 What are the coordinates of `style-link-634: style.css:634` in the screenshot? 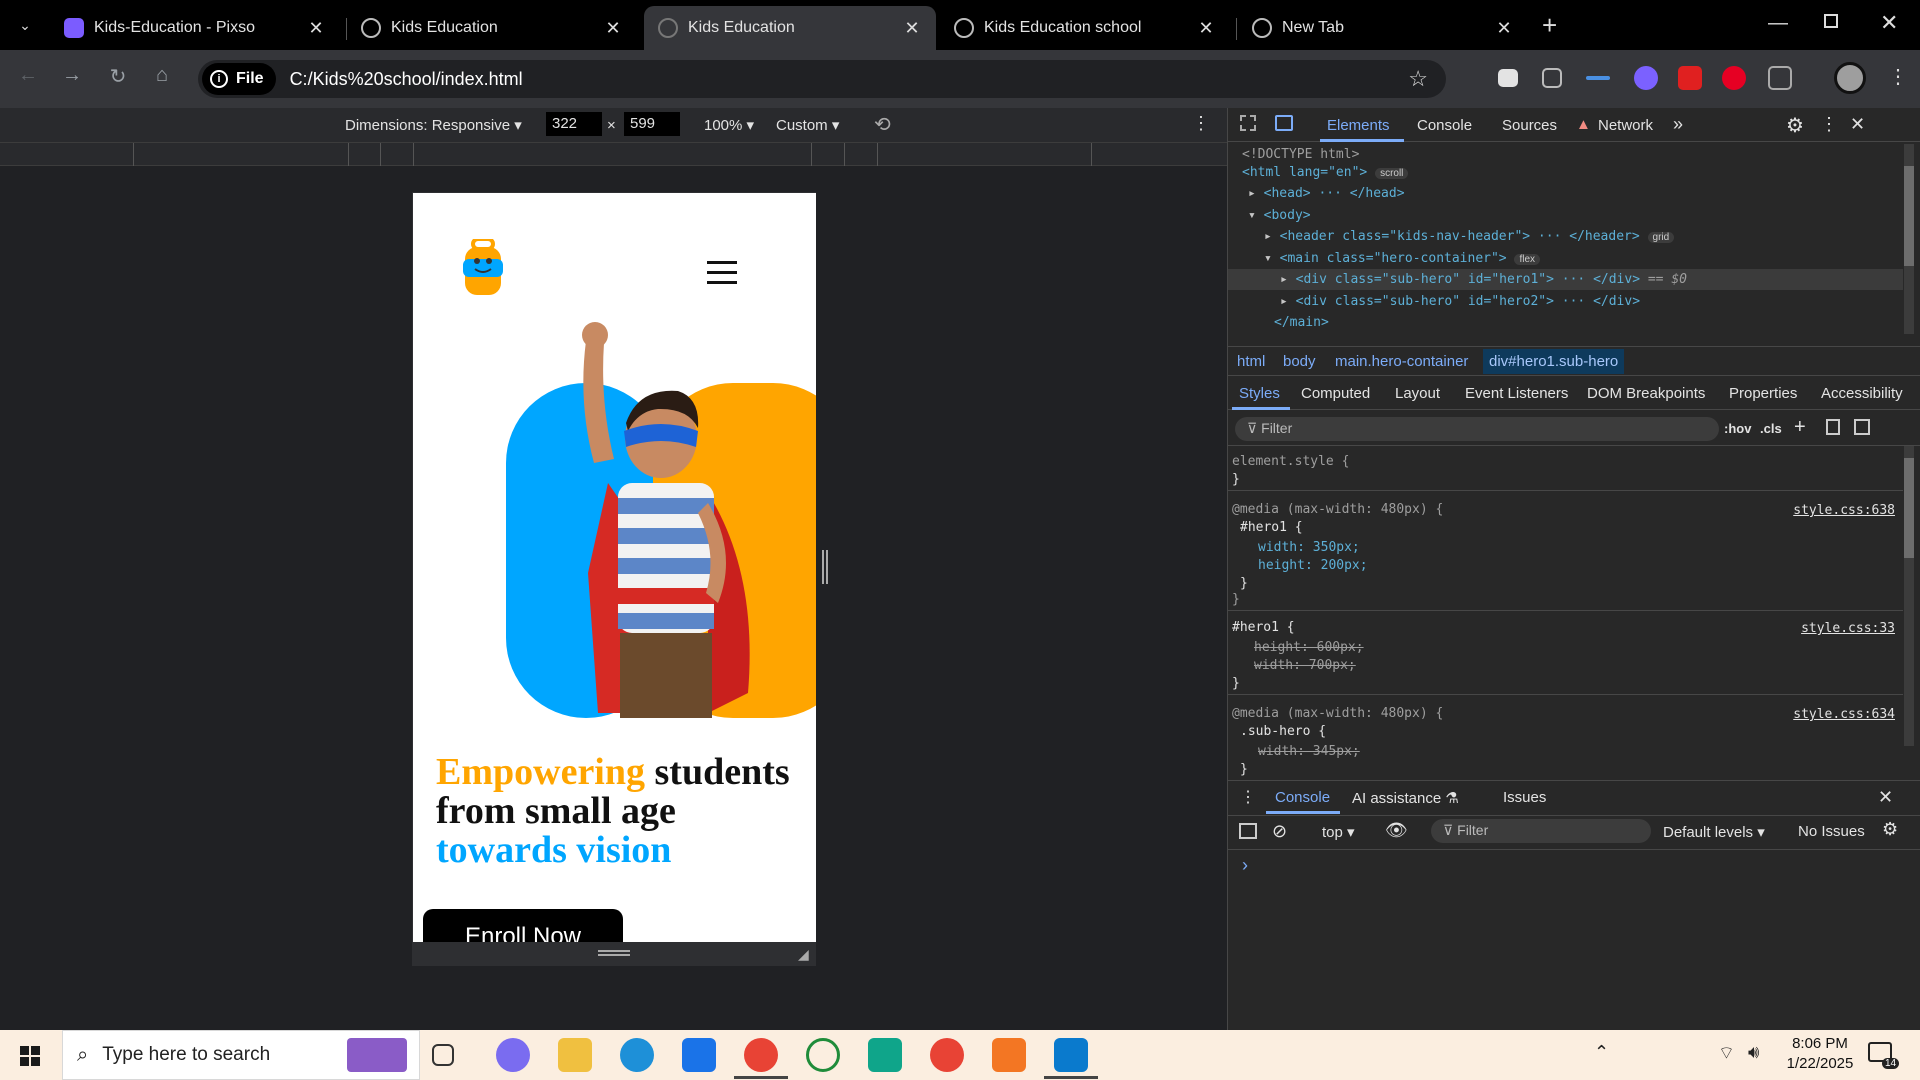 It's located at (1844, 714).